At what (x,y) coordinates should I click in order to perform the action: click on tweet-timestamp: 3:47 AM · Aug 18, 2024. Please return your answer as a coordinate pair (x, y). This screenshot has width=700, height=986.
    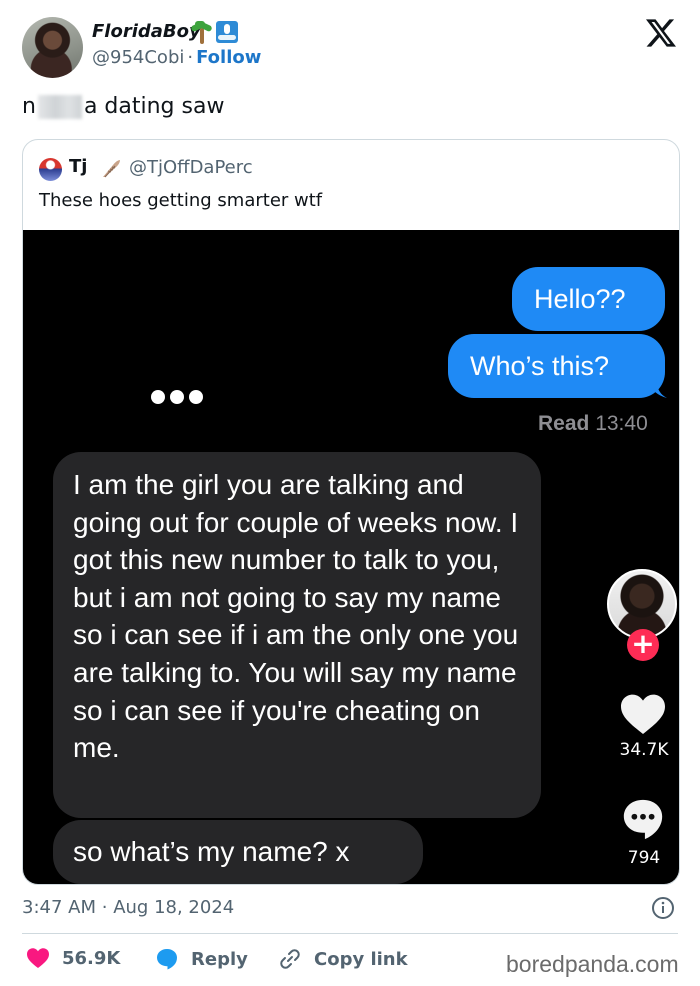
    Looking at the image, I should click on (128, 907).